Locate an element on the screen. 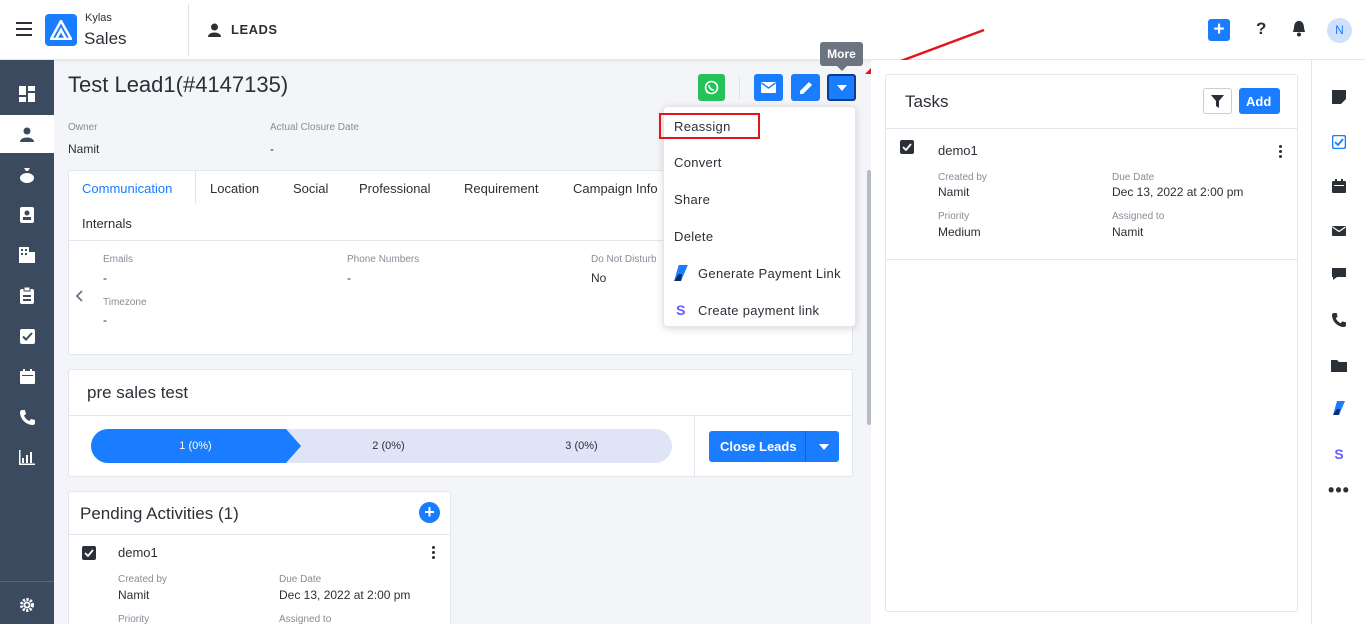  sidebar-item-reports is located at coordinates (27, 295).